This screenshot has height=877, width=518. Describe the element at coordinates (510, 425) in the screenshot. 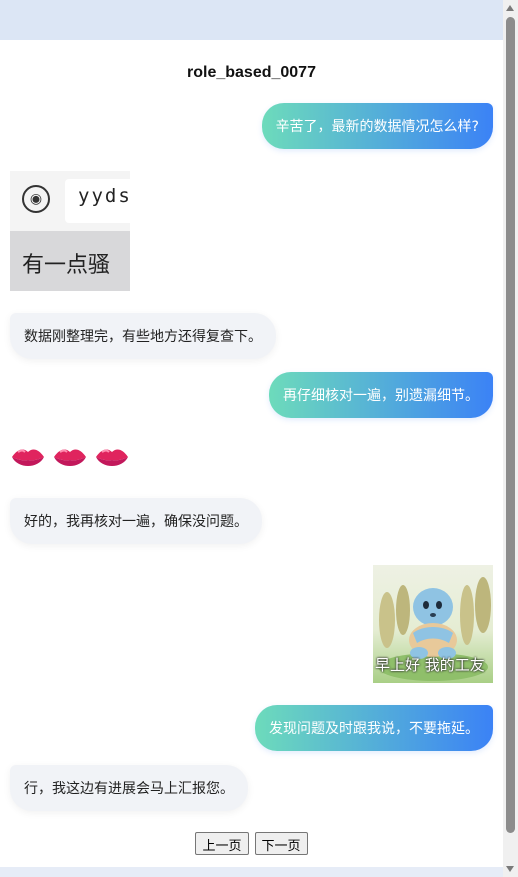

I see `scrollbar-thumb` at that location.